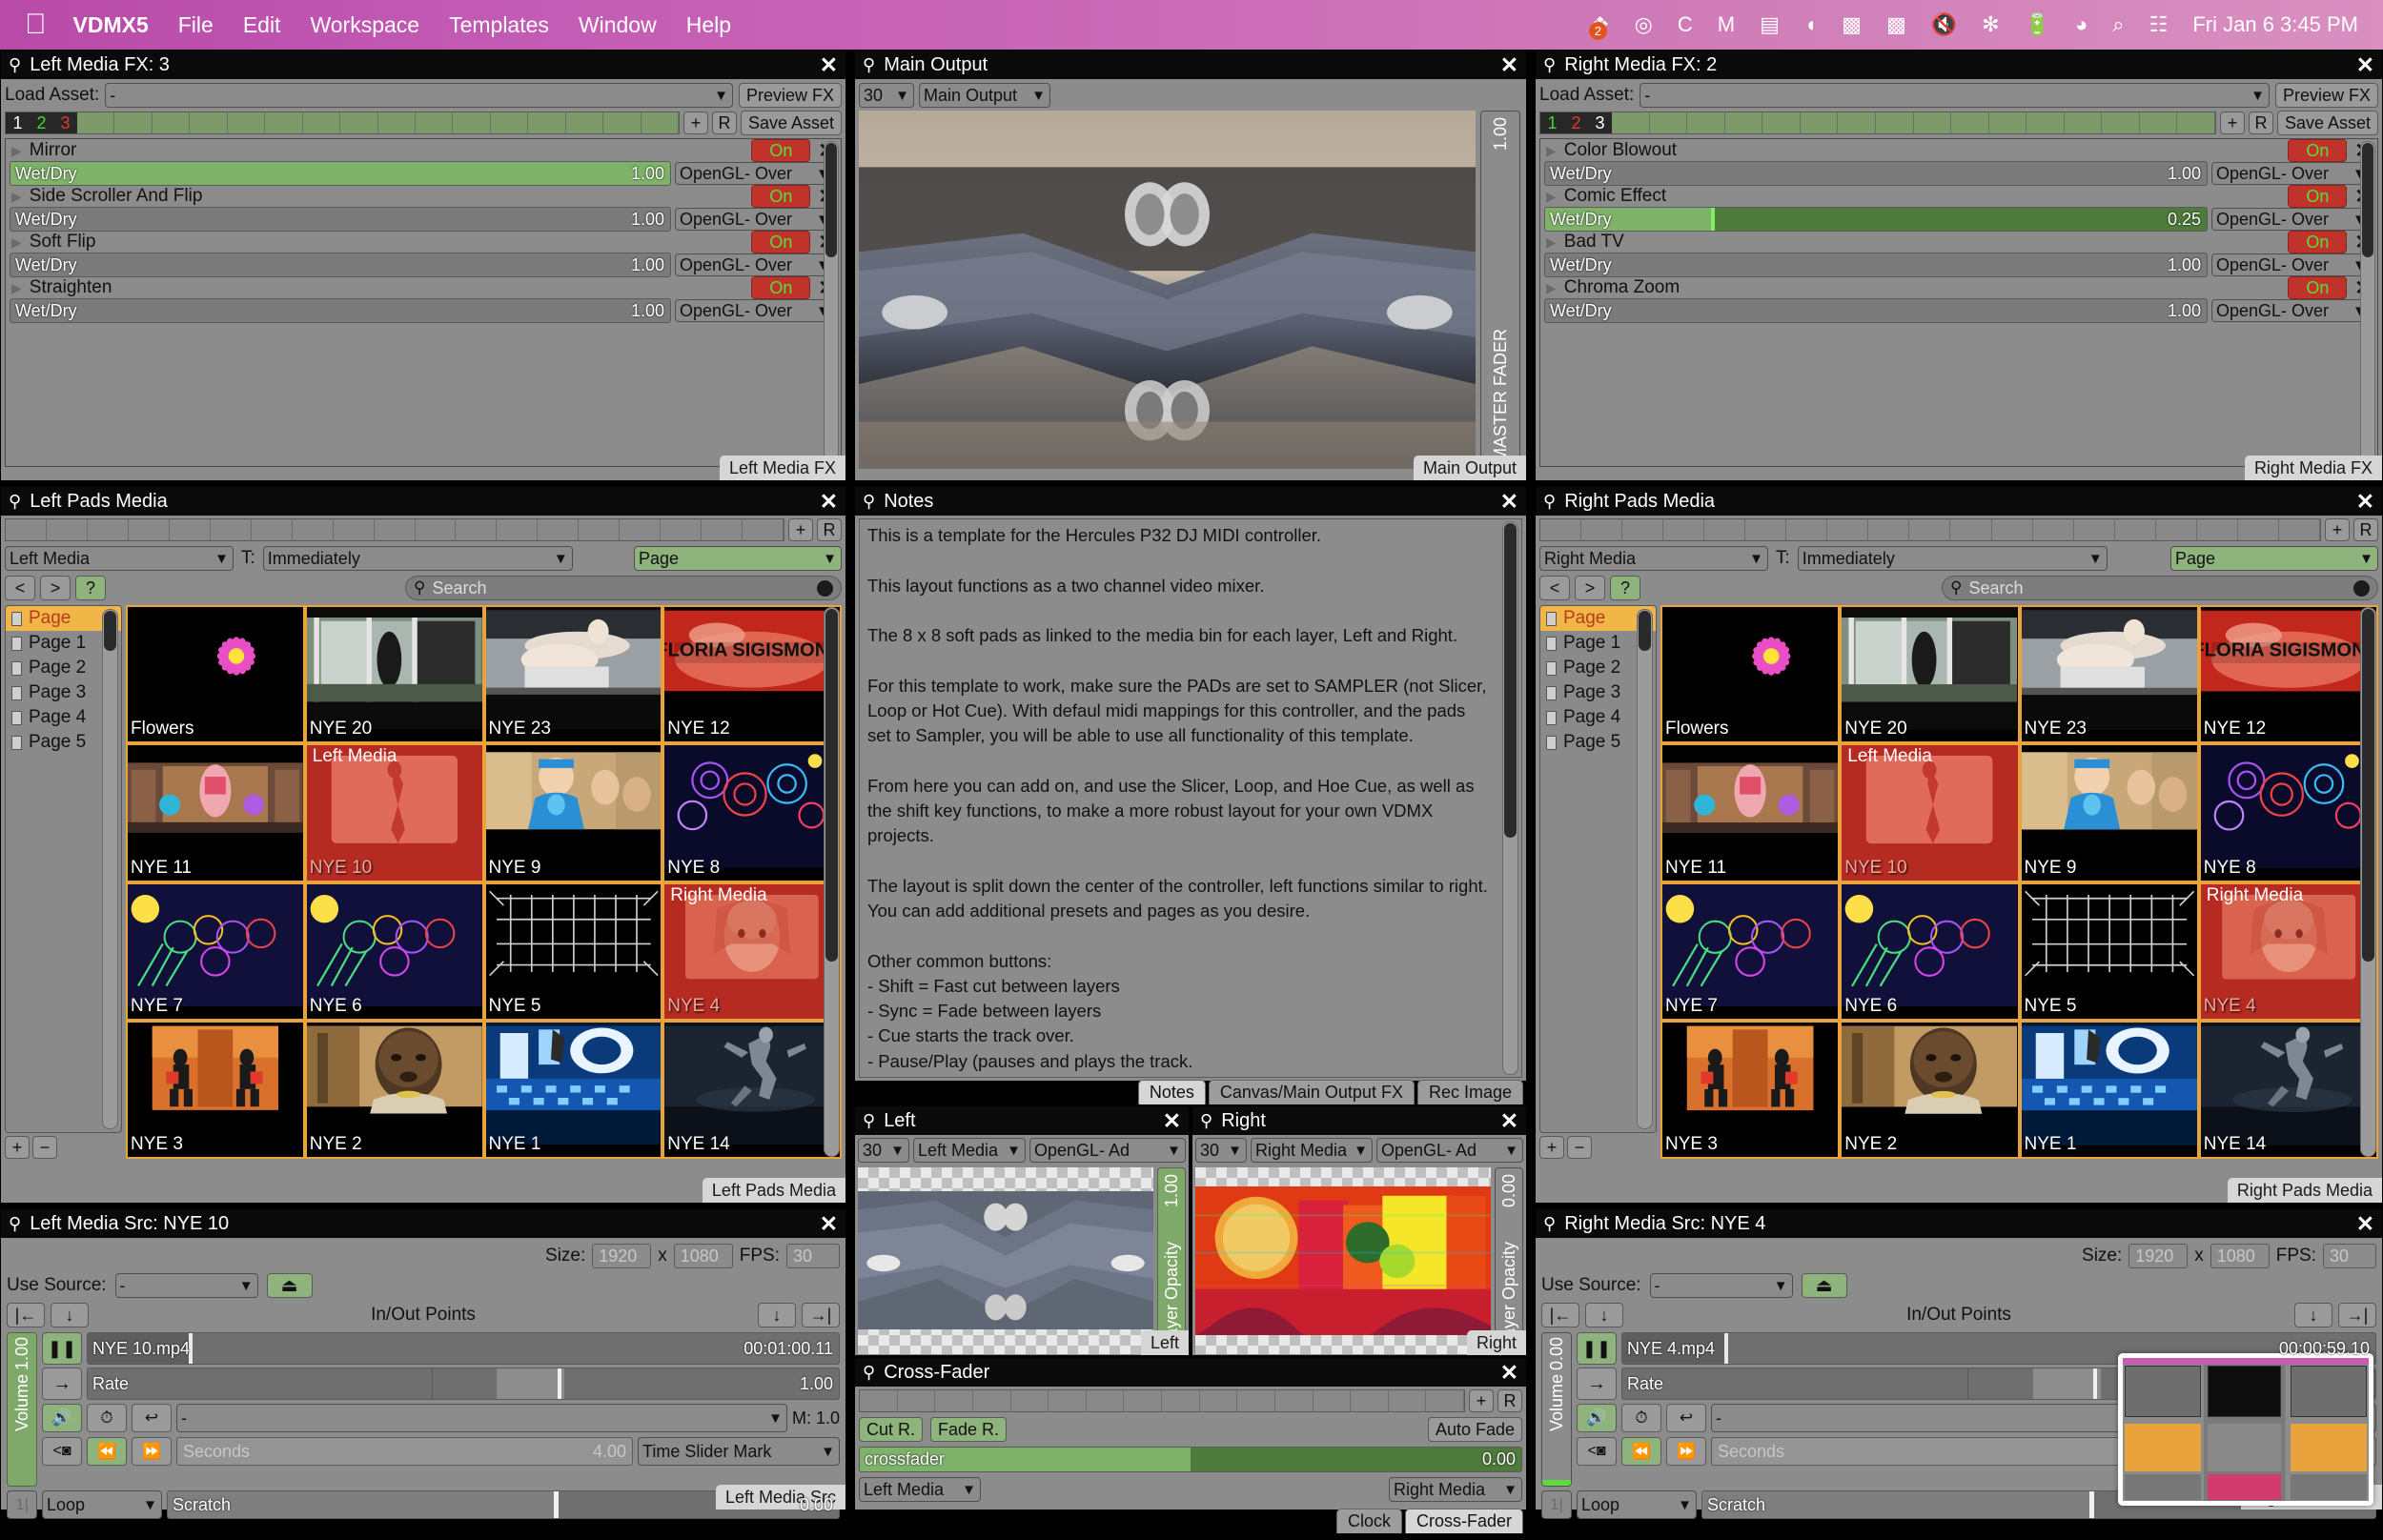 This screenshot has width=2383, height=1540. I want to click on backup-icon: ▩, so click(1896, 24).